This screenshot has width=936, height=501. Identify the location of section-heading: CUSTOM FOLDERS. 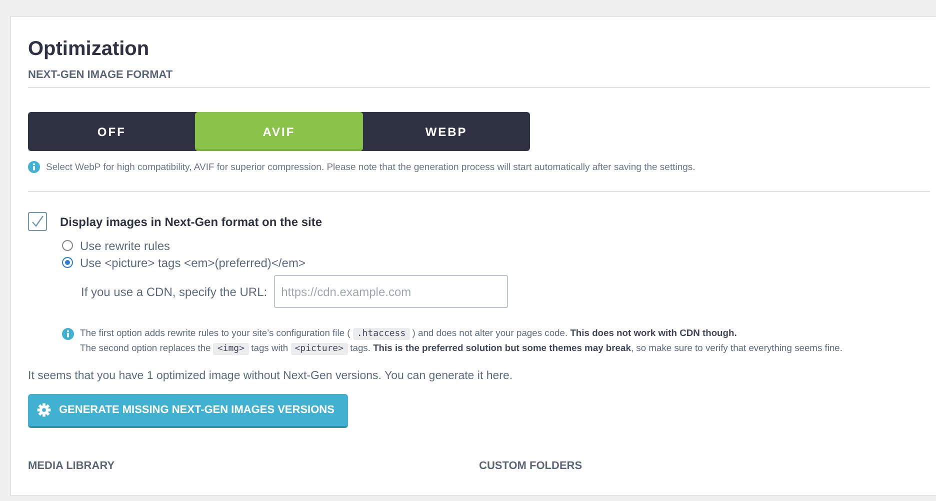
(531, 466).